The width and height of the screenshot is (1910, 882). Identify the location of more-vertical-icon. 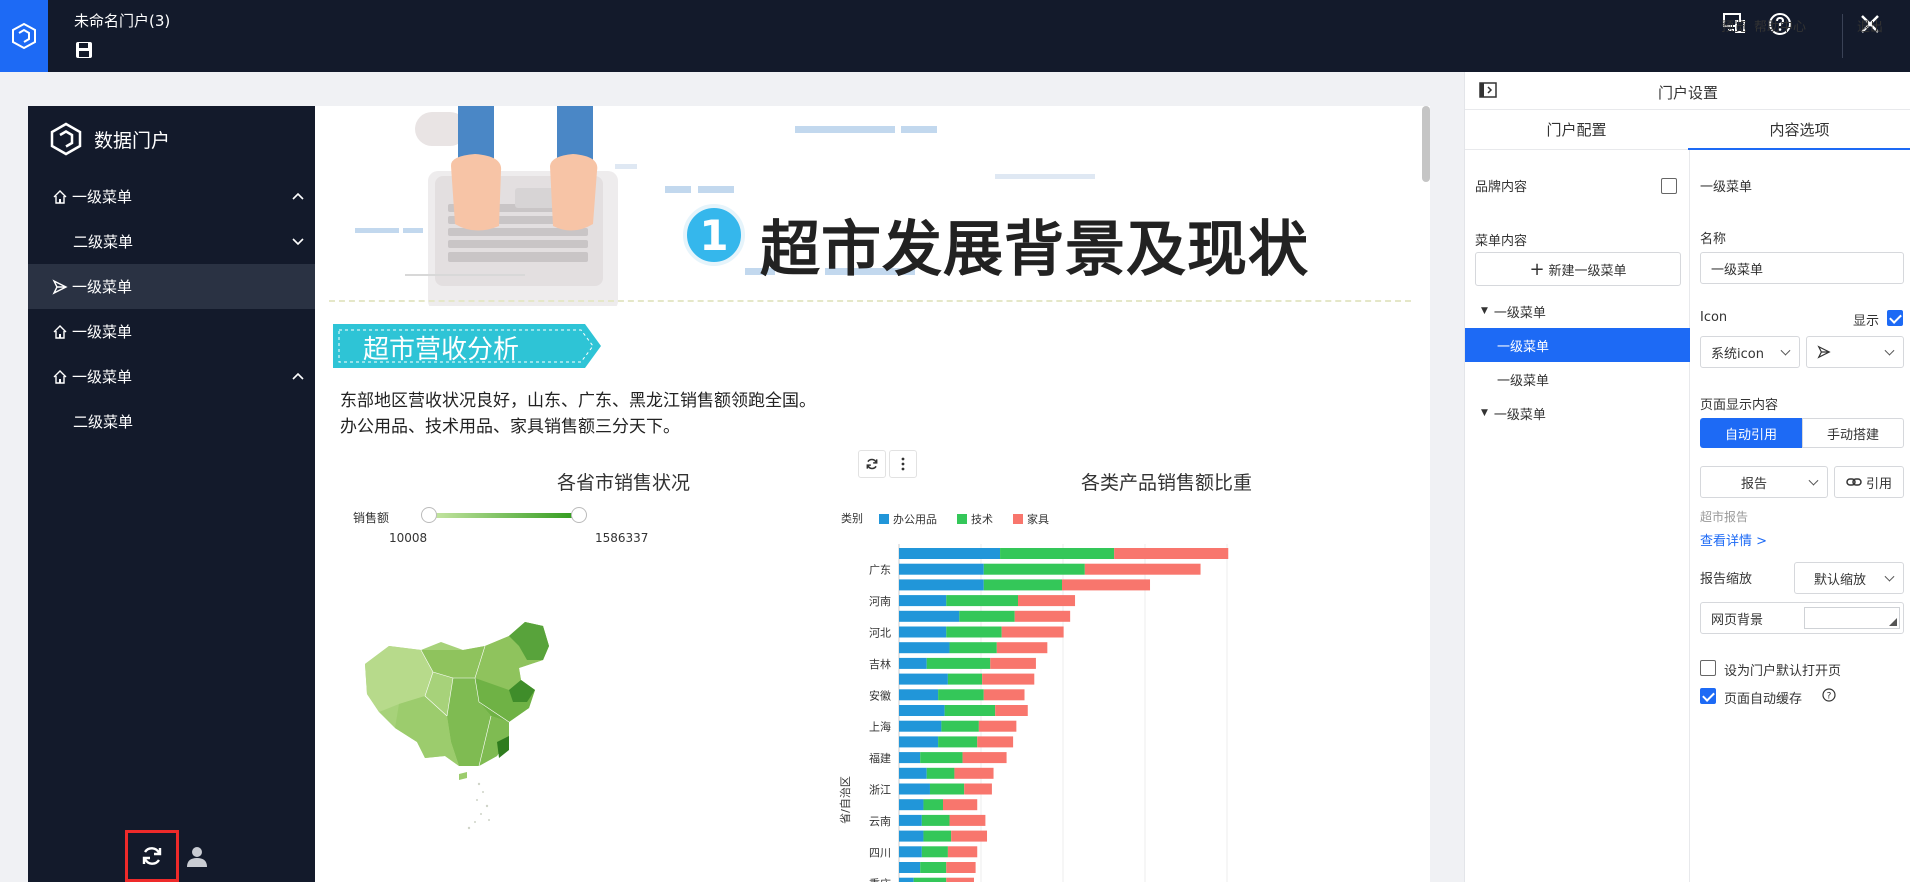
(903, 464).